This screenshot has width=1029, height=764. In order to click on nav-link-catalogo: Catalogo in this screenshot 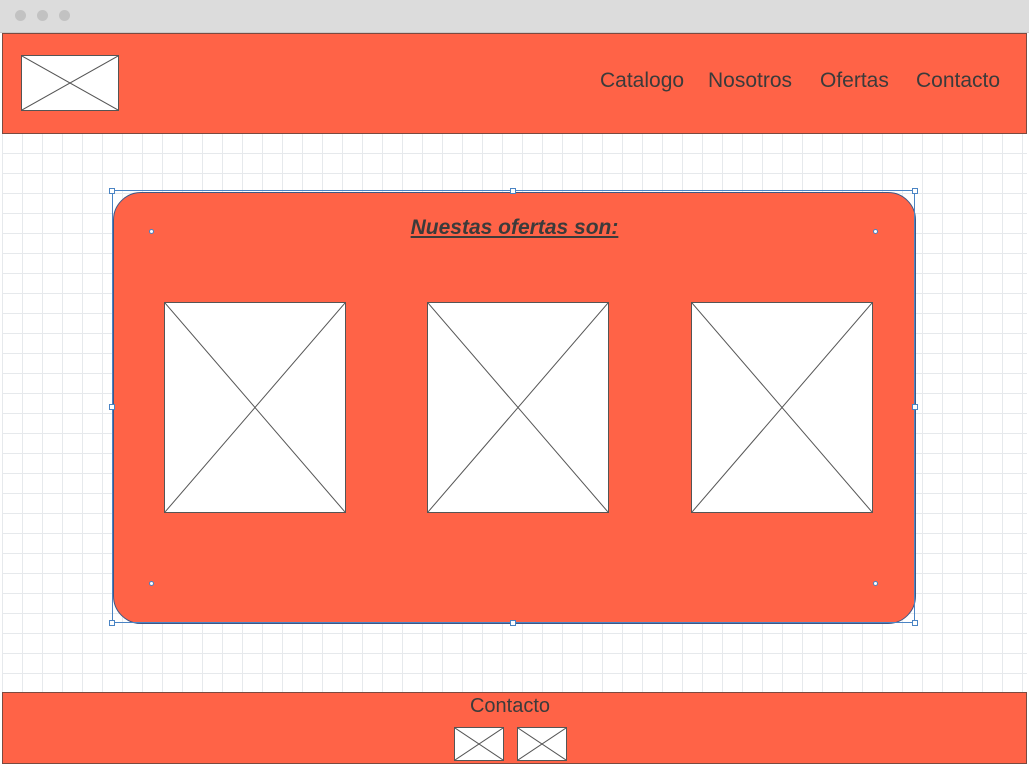, I will do `click(642, 81)`.